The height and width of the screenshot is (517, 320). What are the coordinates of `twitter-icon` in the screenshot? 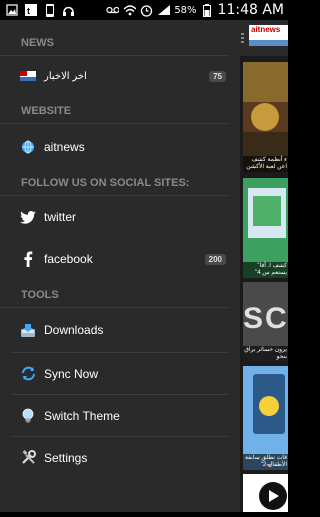 It's located at (28, 217).